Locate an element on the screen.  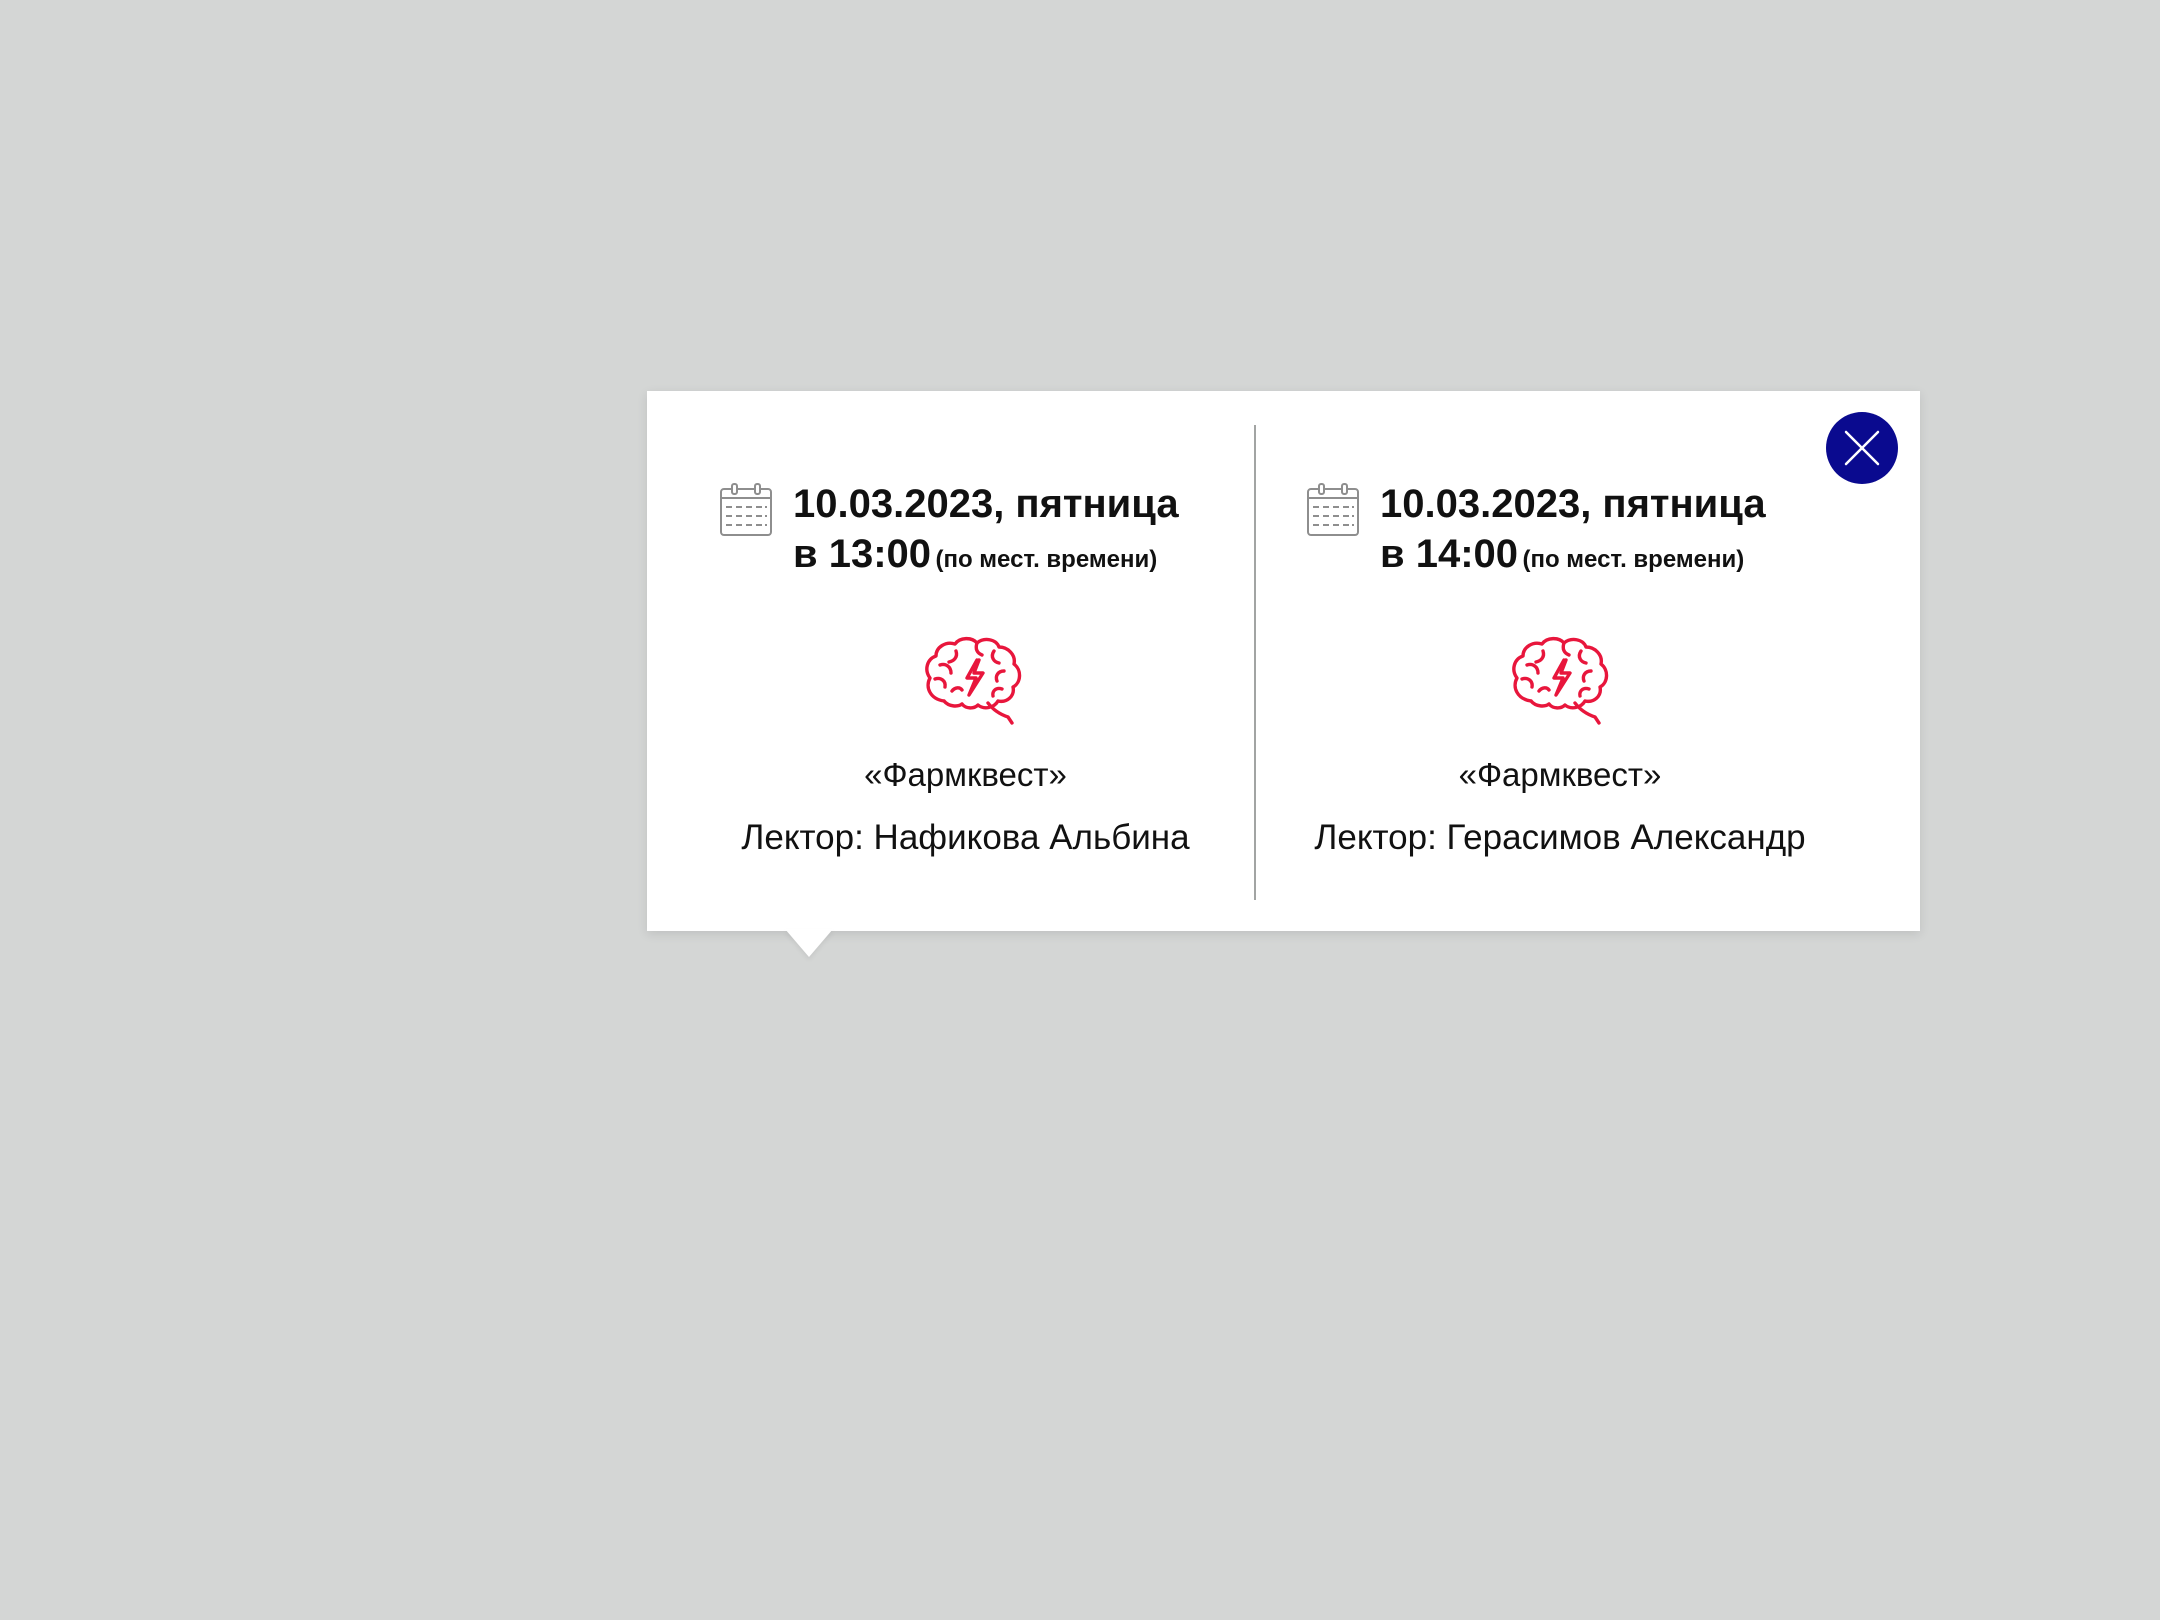
close-button is located at coordinates (1862, 448).